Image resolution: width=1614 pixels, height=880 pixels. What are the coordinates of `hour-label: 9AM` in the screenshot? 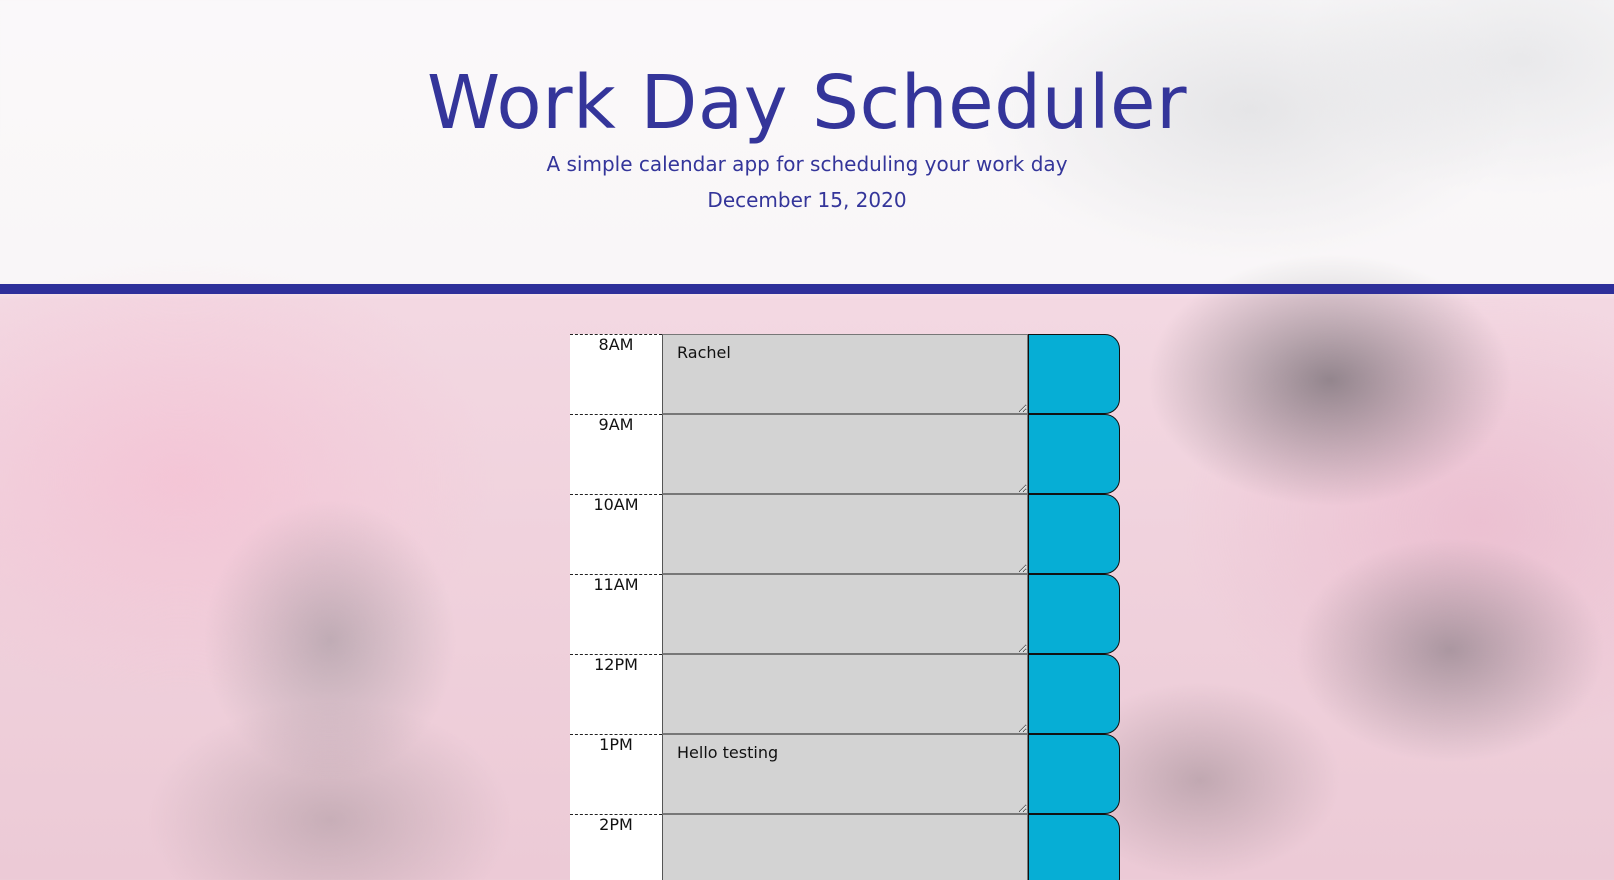 It's located at (616, 454).